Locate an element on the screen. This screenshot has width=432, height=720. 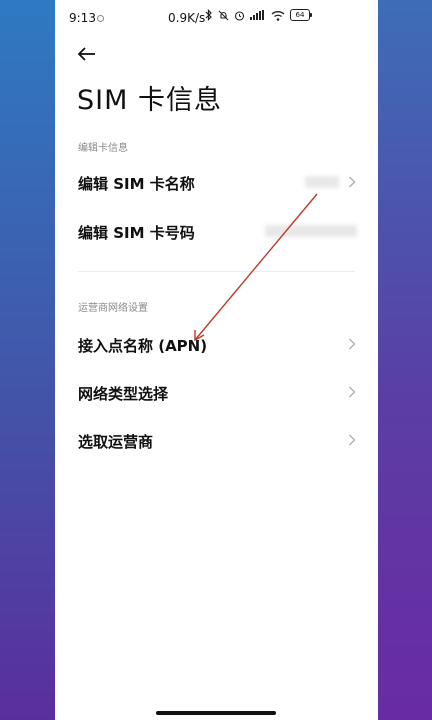
background-right is located at coordinates (405, 360).